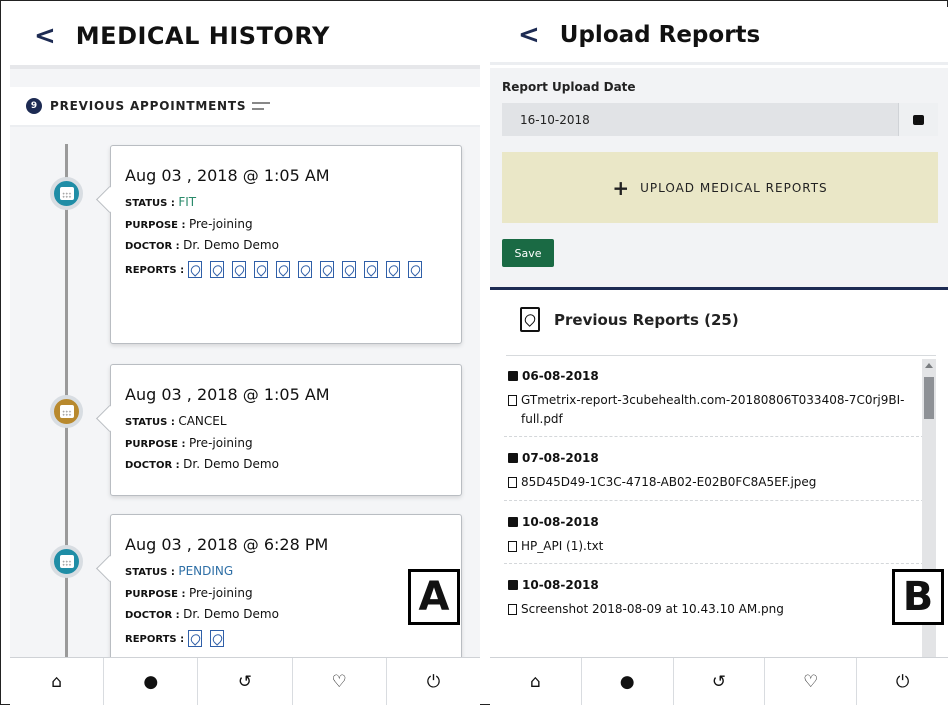 This screenshot has width=948, height=705. I want to click on appointments-count-badge: 9, so click(34, 106).